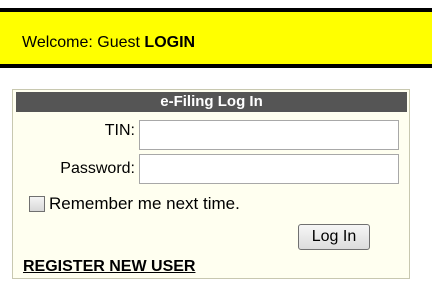 This screenshot has height=285, width=432. Describe the element at coordinates (109, 267) in the screenshot. I see `register-new-user-link: REGISTER NEW USER` at that location.